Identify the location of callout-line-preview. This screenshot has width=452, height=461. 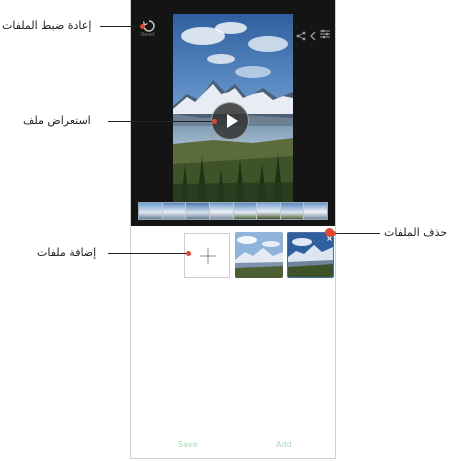
(161, 121).